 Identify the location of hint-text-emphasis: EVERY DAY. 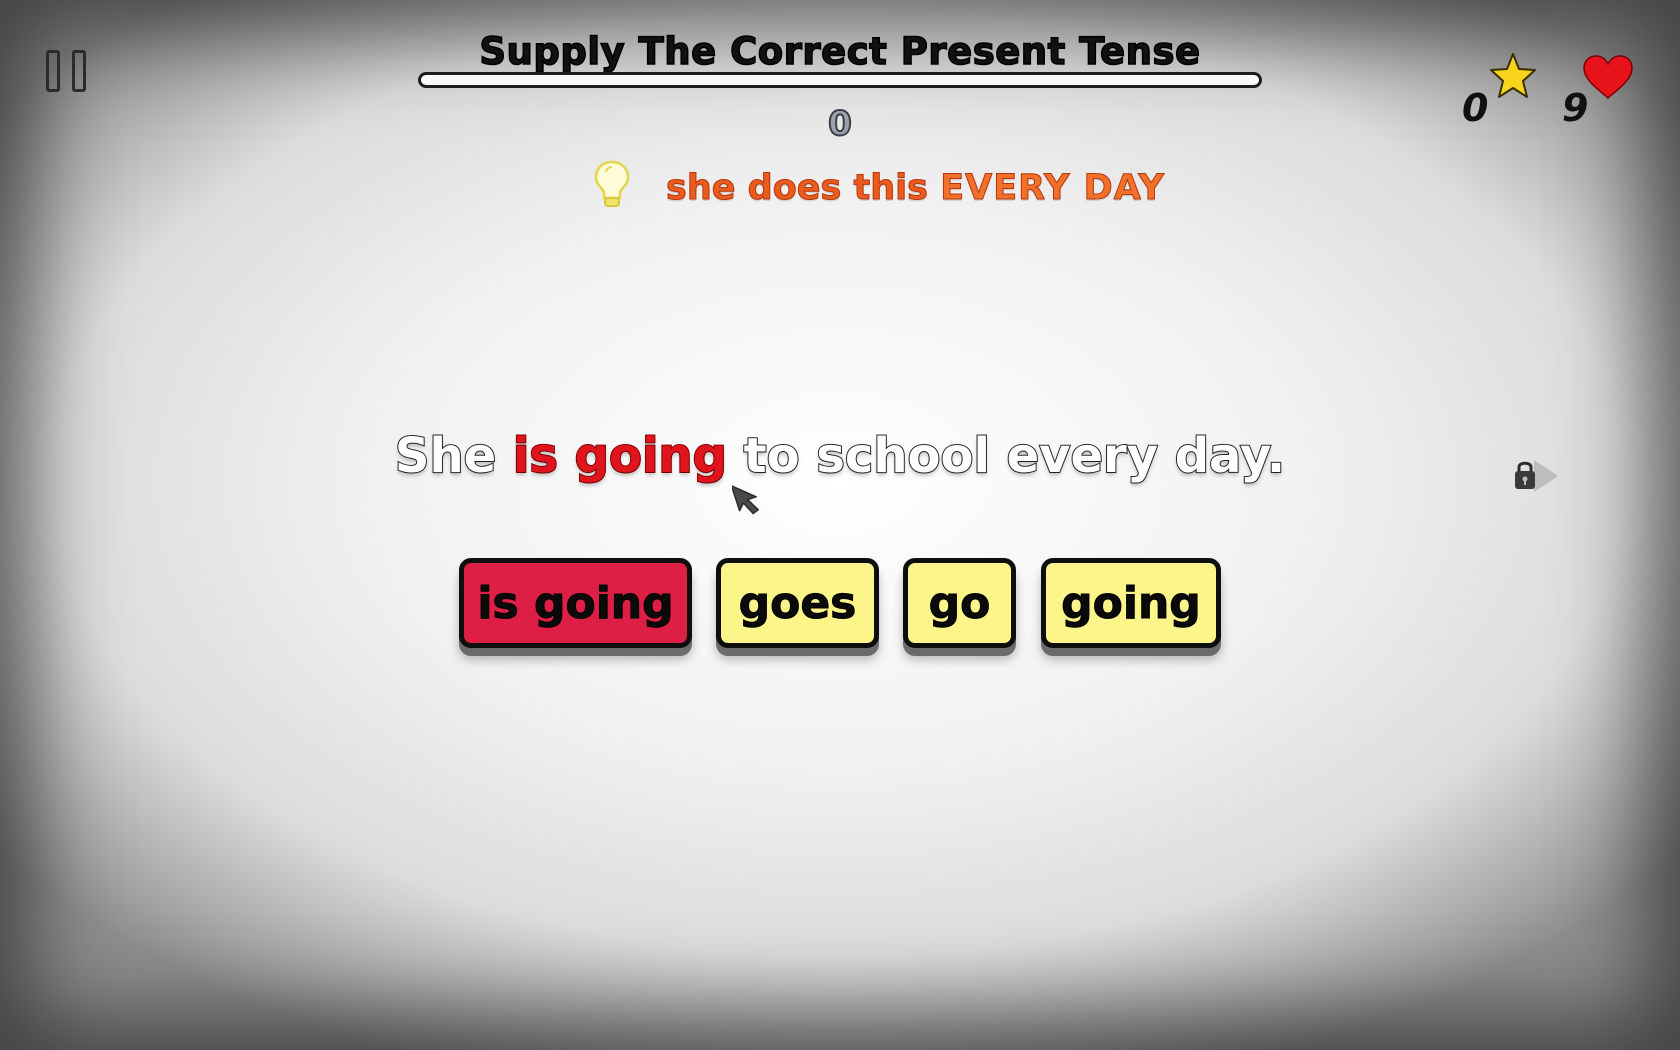
(1052, 188).